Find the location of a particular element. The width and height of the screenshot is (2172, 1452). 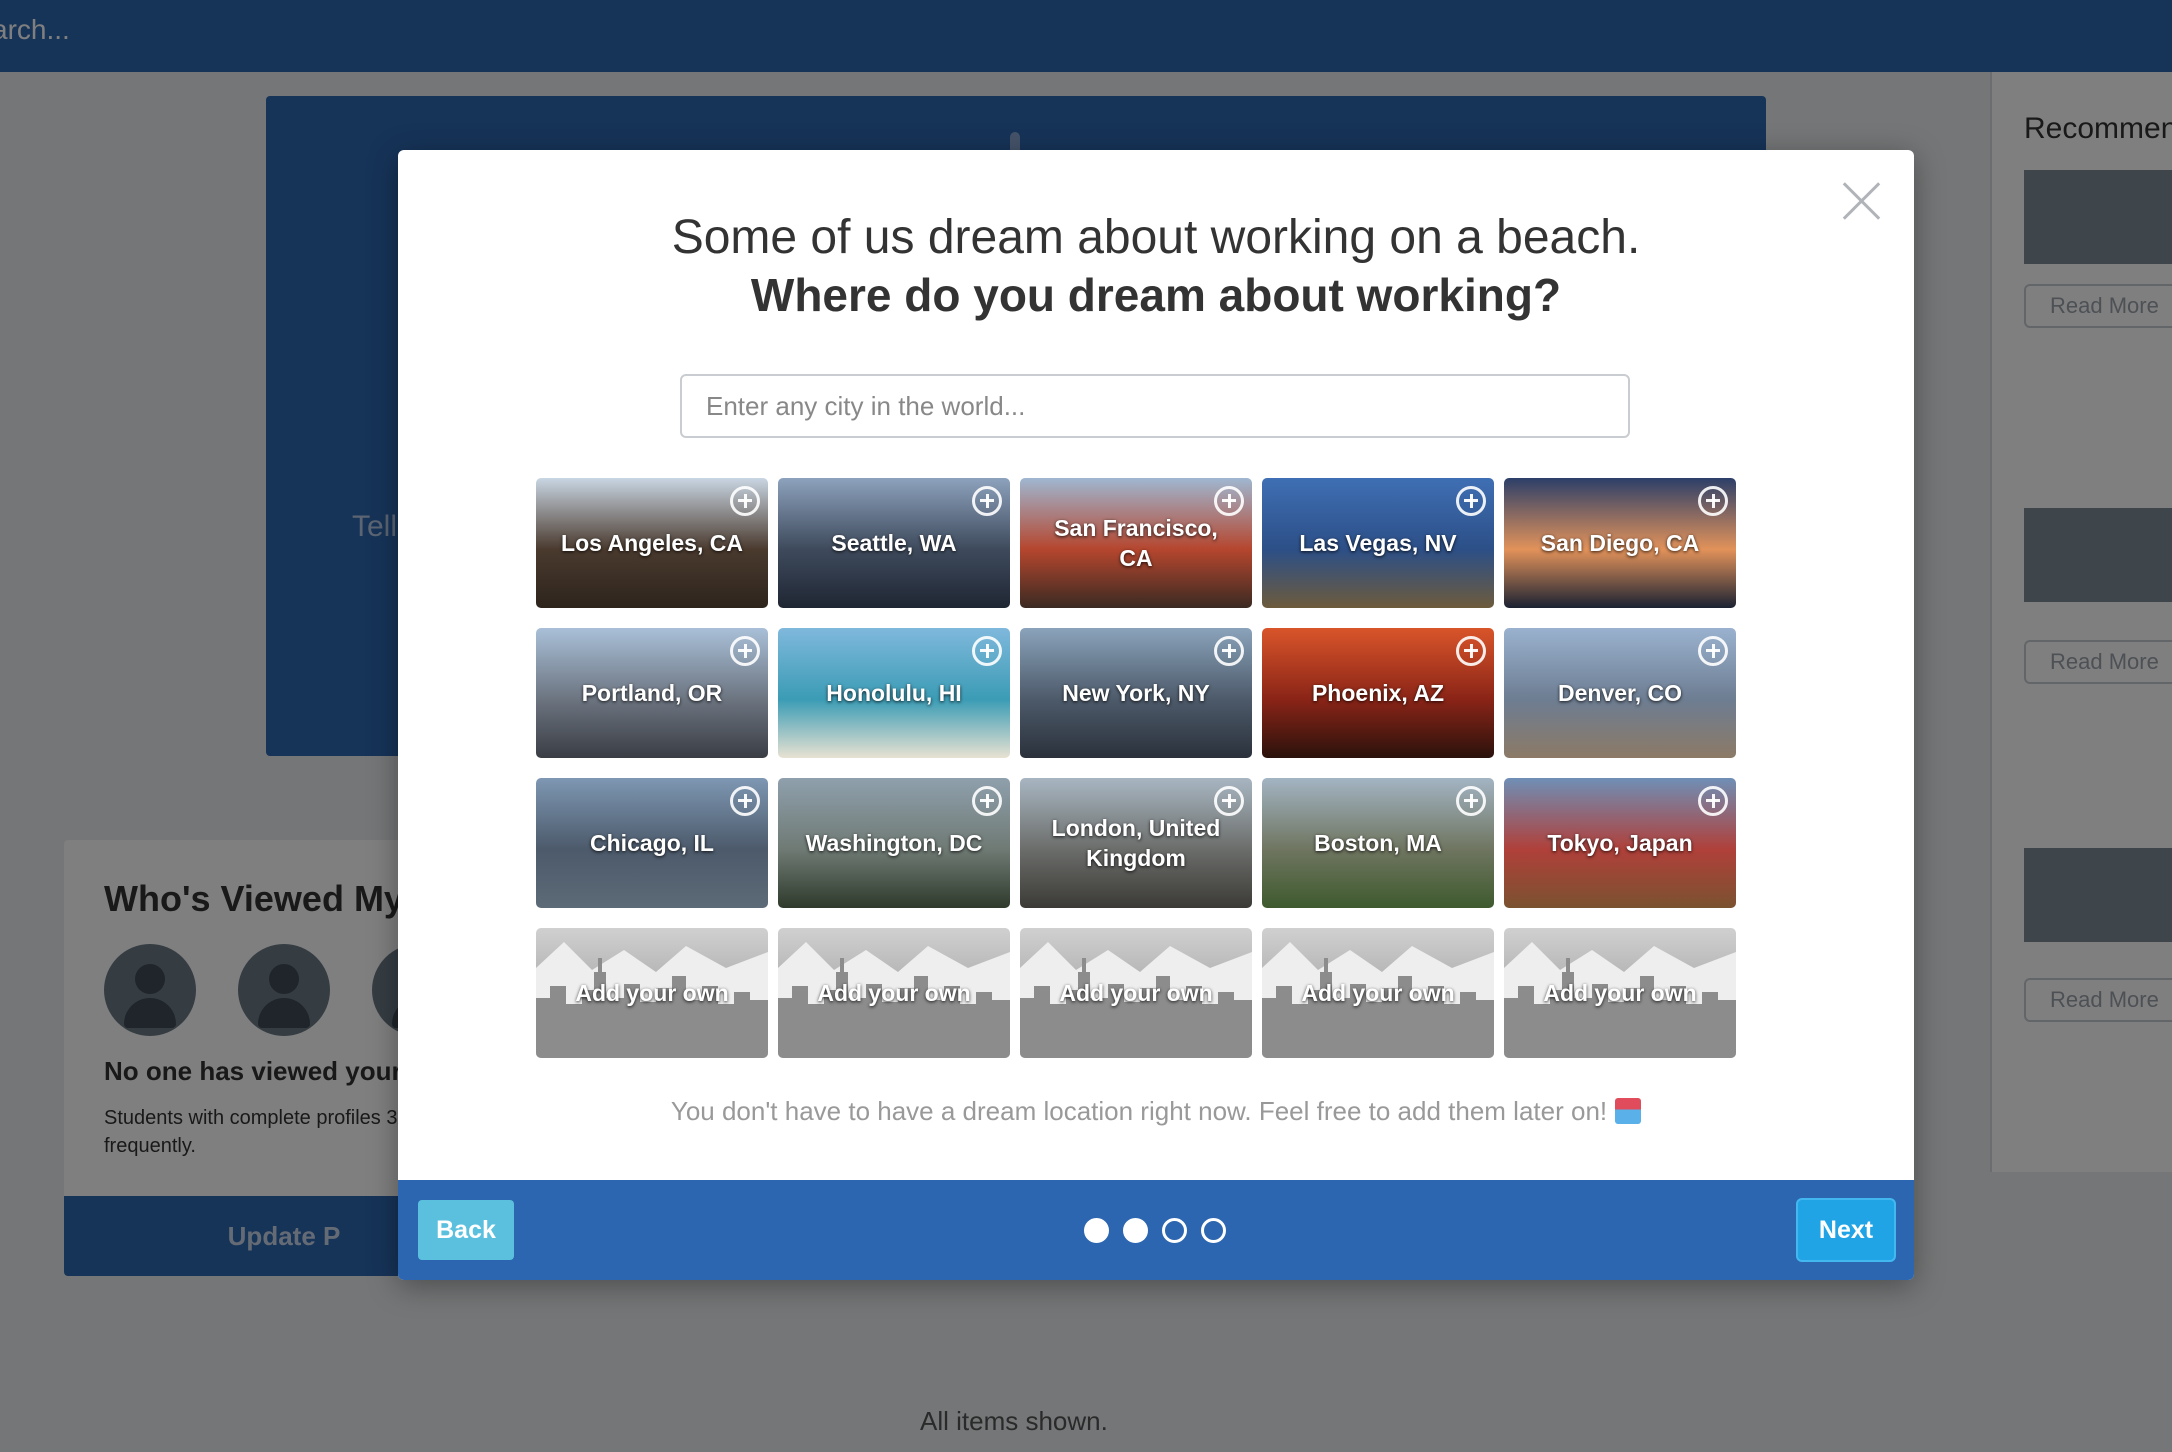

city-label: Los Angeles, CA is located at coordinates (652, 543).